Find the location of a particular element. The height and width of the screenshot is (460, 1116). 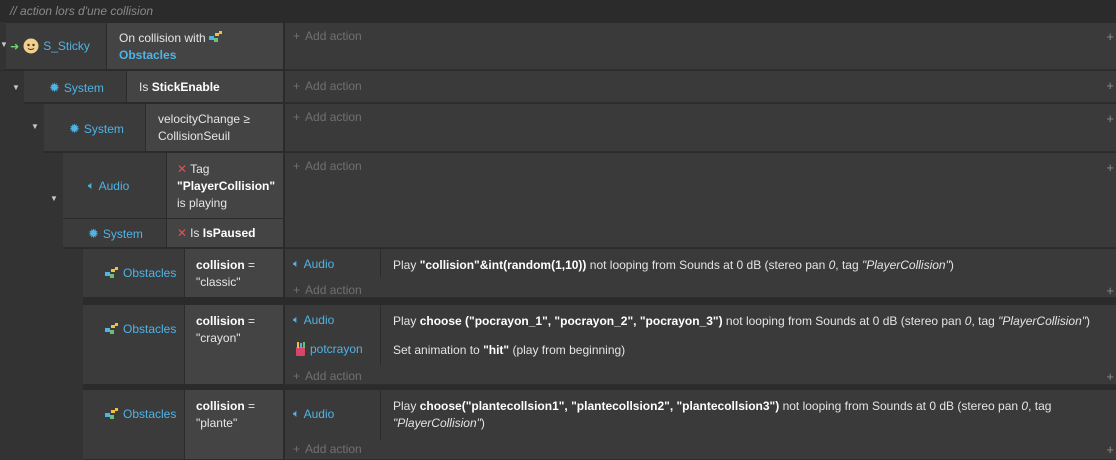

sub1-action-object-name: Audio is located at coordinates (319, 264).